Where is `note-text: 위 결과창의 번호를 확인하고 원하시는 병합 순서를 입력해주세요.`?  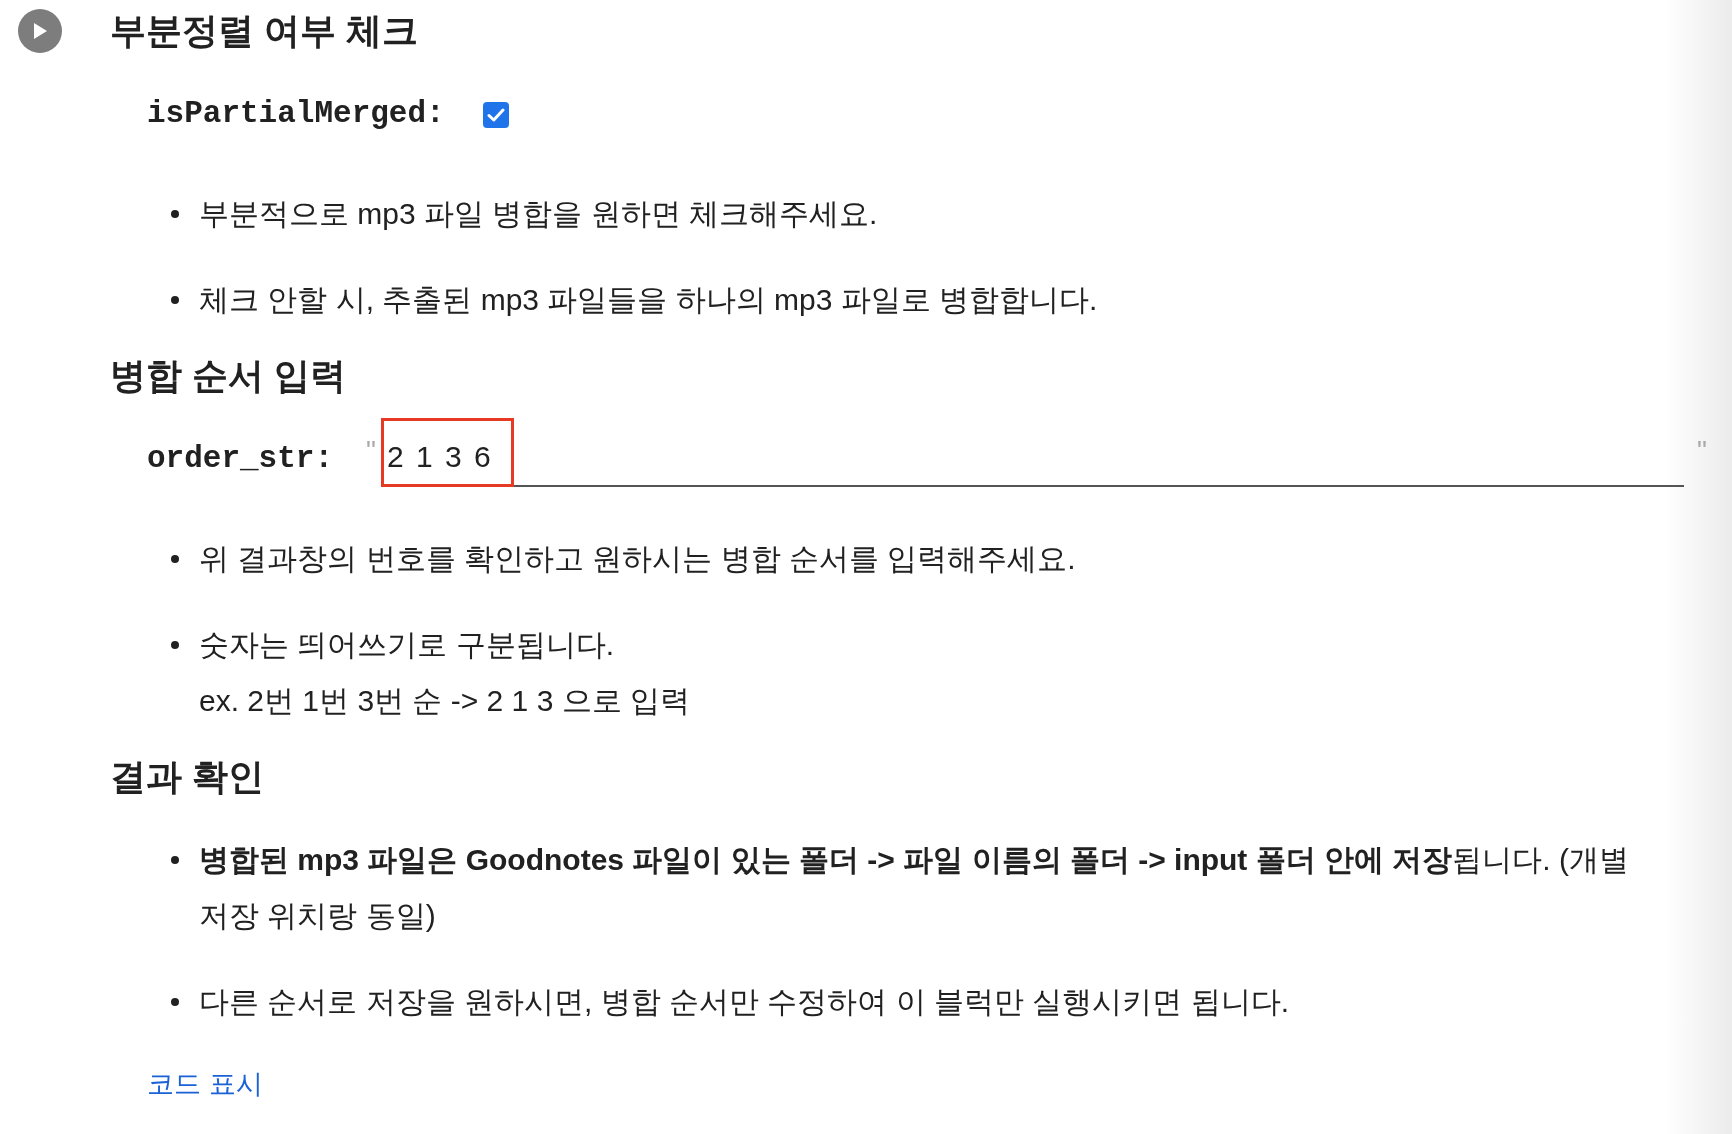 note-text: 위 결과창의 번호를 확인하고 원하시는 병합 순서를 입력해주세요. is located at coordinates (637, 559).